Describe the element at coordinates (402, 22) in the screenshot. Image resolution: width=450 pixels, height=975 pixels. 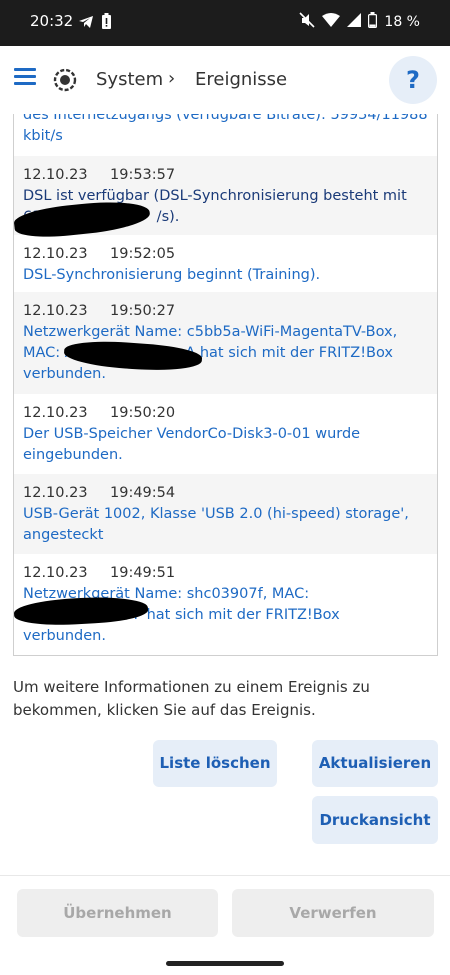
I see `battery-percent: 18 %` at that location.